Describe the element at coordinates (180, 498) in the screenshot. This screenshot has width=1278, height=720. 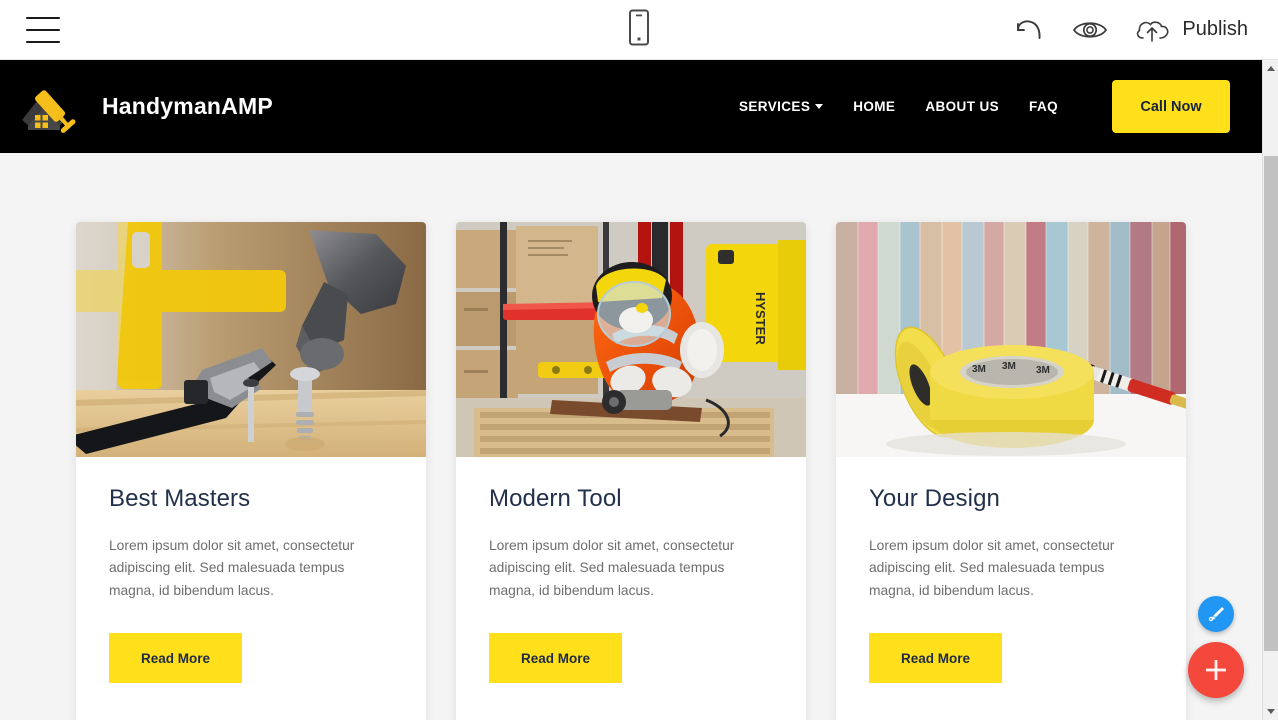
I see `card-title: Best Masters` at that location.